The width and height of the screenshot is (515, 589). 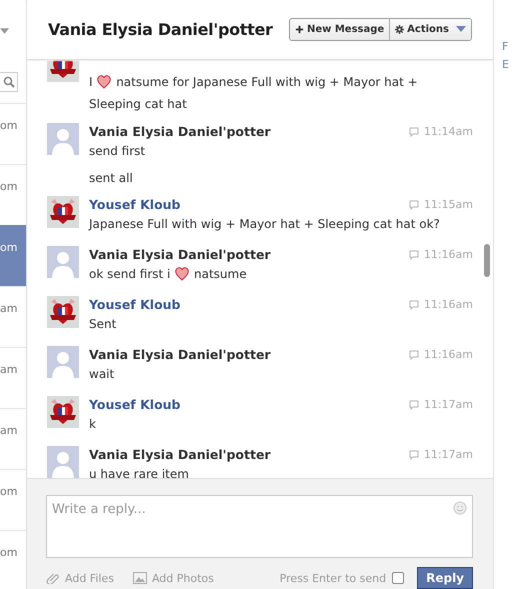 What do you see at coordinates (254, 93) in the screenshot?
I see `message-text: I natsume for Japanese Full with wig + Mayor hat + Sleeping cat hat` at bounding box center [254, 93].